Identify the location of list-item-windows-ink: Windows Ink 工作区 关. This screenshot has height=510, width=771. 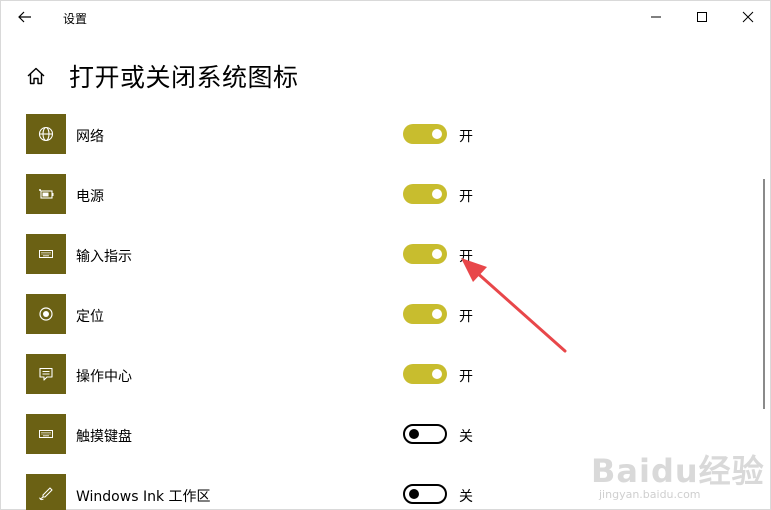
(266, 492).